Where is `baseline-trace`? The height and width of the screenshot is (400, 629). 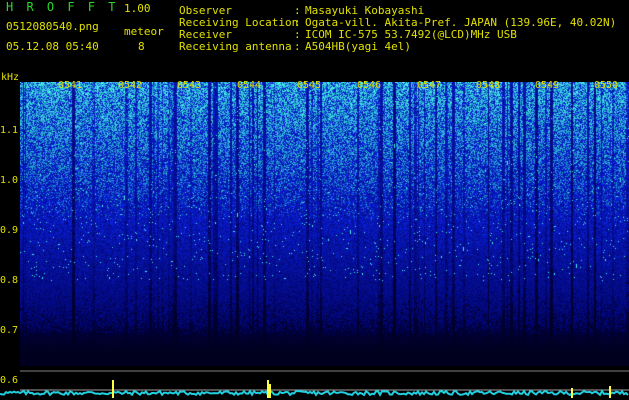 baseline-trace is located at coordinates (314, 393).